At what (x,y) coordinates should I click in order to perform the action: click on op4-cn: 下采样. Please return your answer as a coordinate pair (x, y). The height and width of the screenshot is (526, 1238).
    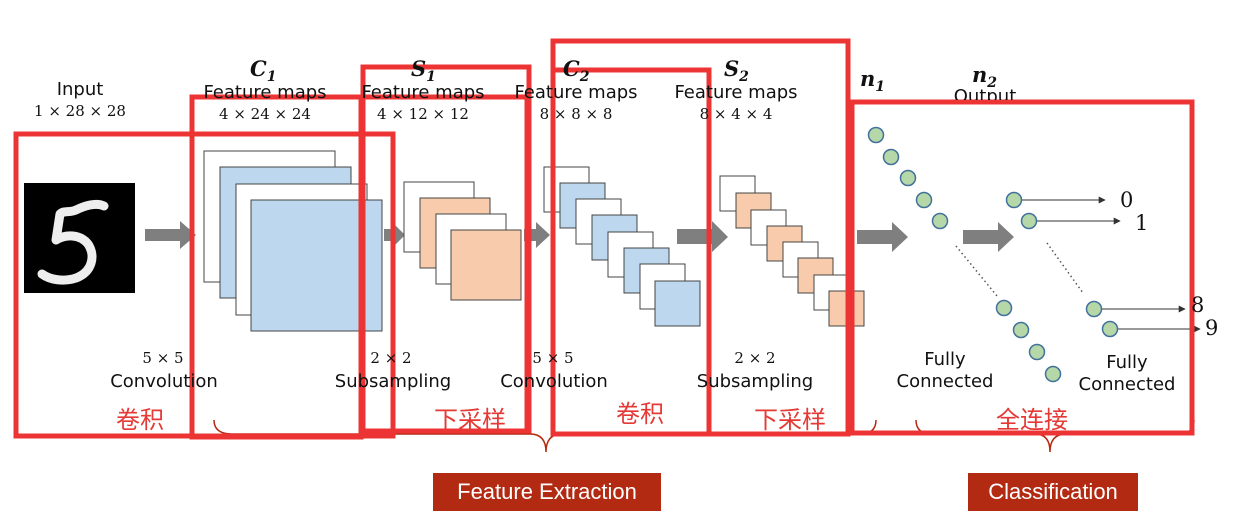
    Looking at the image, I should click on (790, 420).